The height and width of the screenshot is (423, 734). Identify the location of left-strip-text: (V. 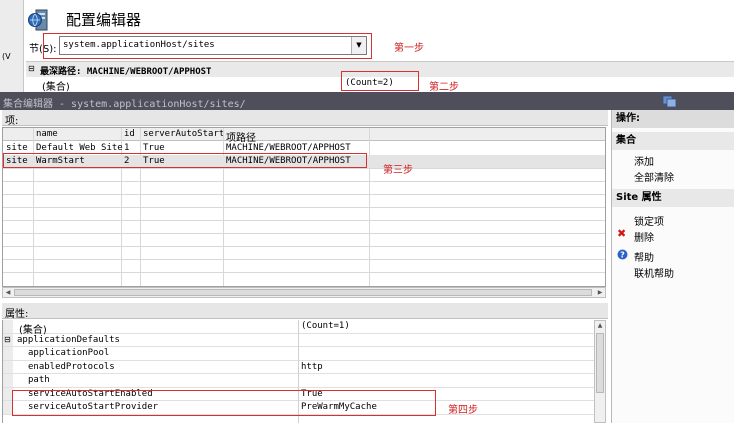
(6, 56).